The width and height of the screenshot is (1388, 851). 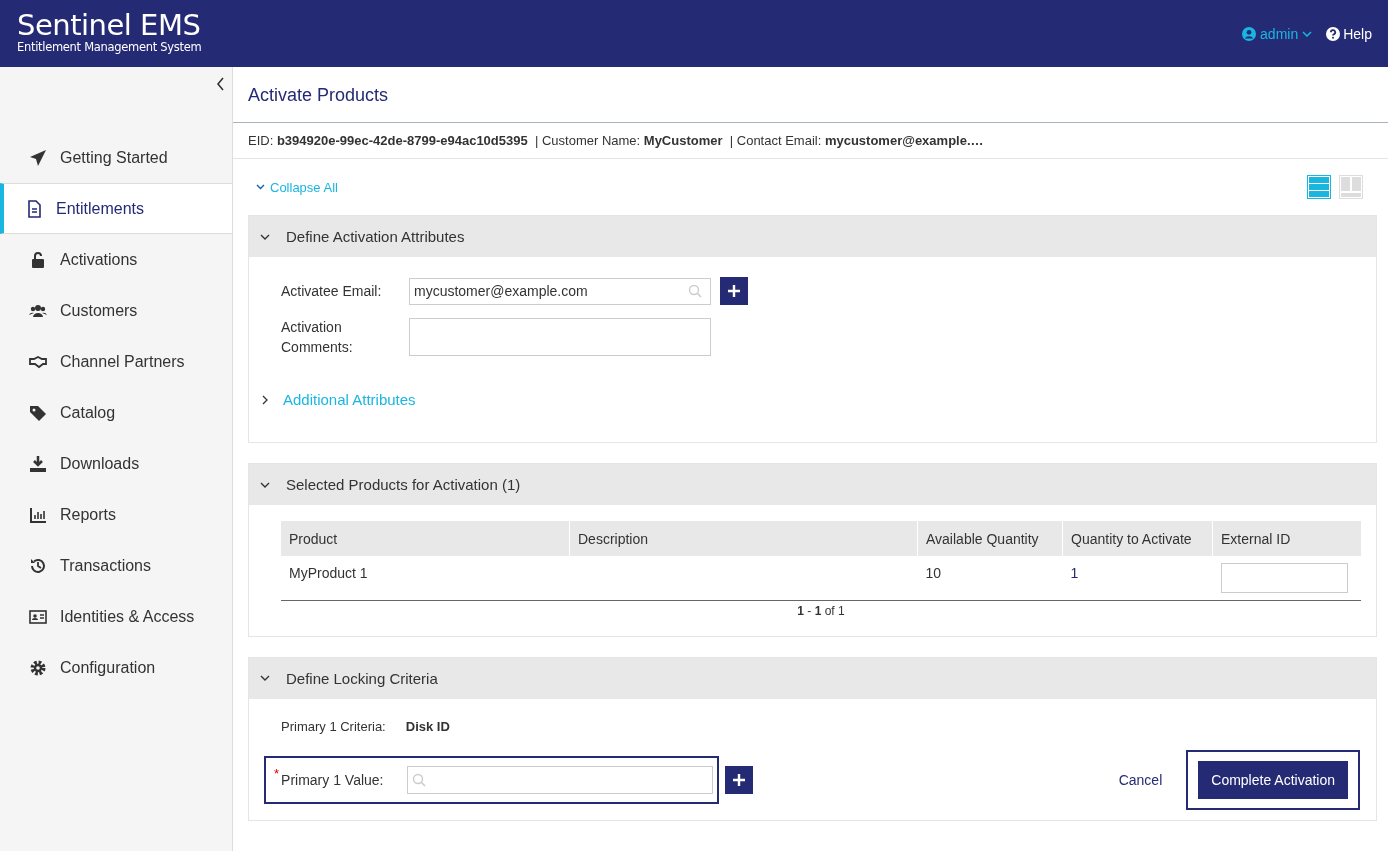 What do you see at coordinates (38, 667) in the screenshot?
I see `gear-icon` at bounding box center [38, 667].